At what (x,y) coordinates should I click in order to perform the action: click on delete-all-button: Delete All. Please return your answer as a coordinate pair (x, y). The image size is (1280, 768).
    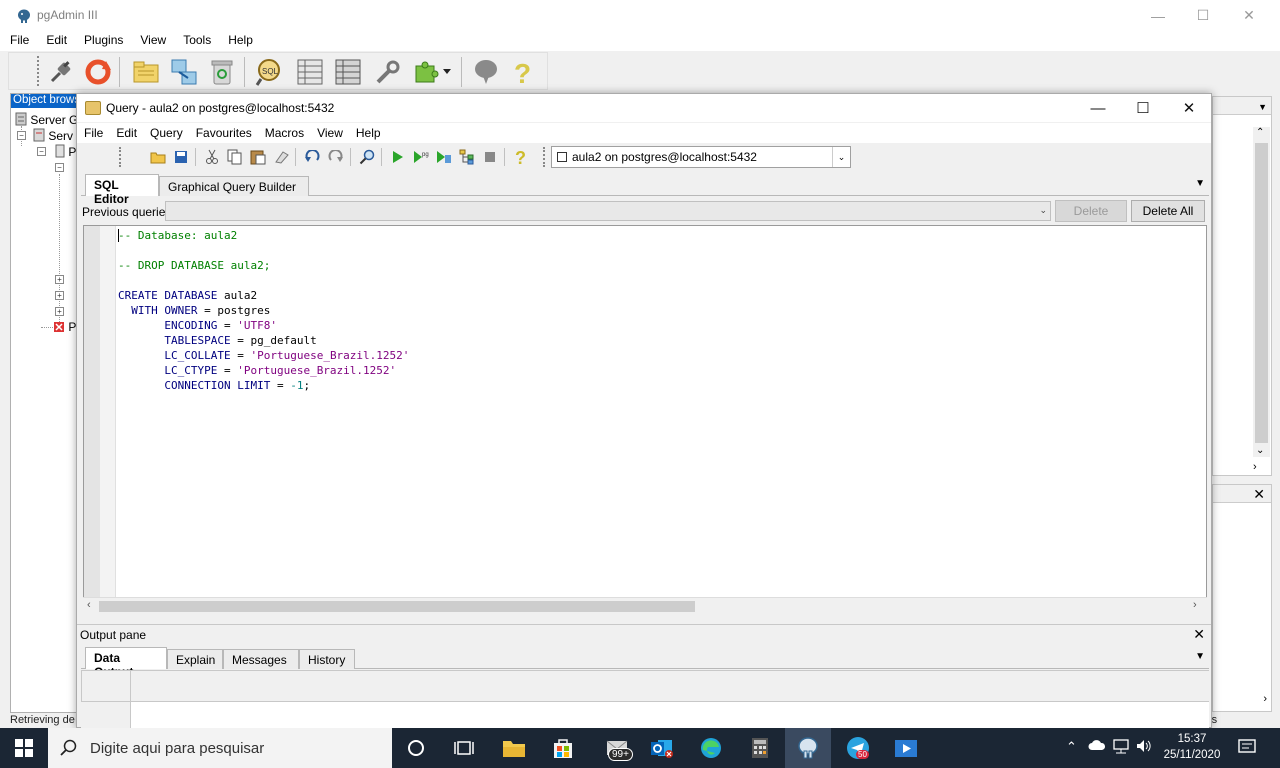
    Looking at the image, I should click on (1168, 211).